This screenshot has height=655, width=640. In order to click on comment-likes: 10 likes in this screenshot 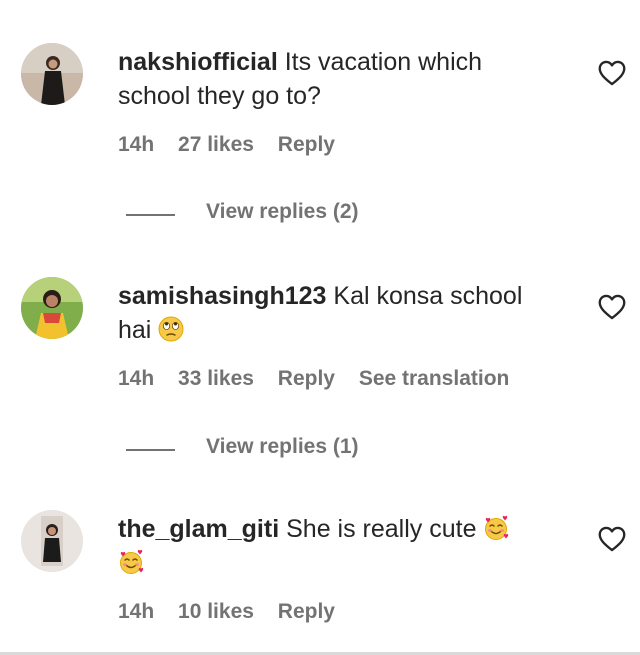, I will do `click(216, 611)`.